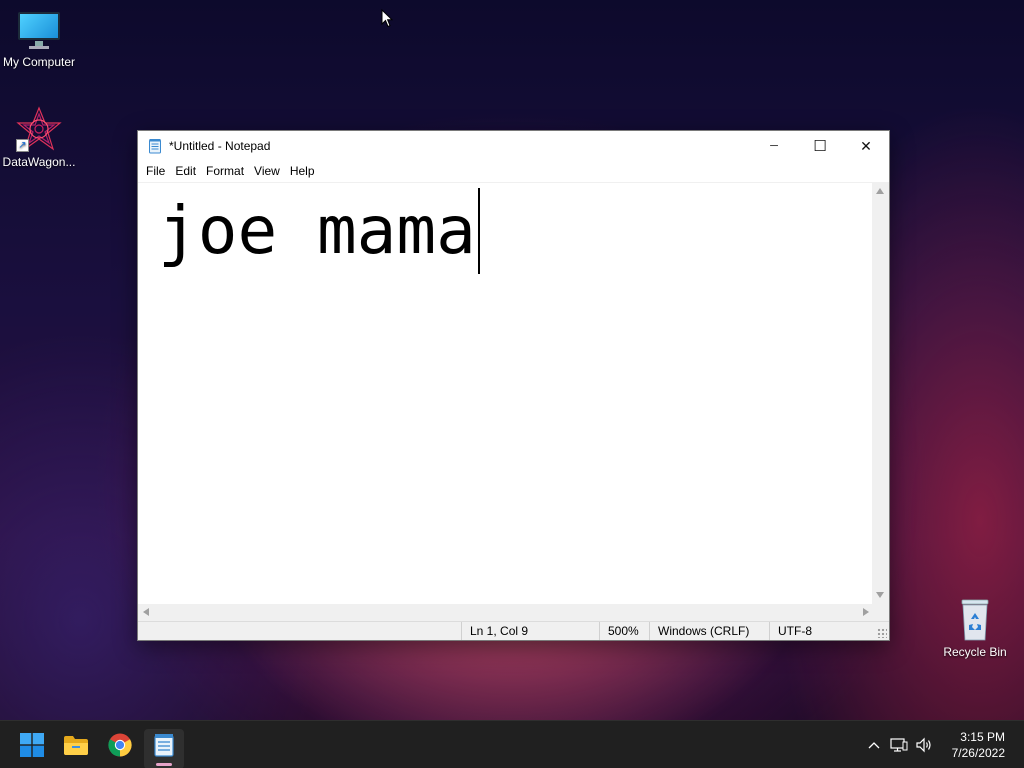 This screenshot has width=1024, height=768. Describe the element at coordinates (880, 612) in the screenshot. I see `scrollbar-corner` at that location.